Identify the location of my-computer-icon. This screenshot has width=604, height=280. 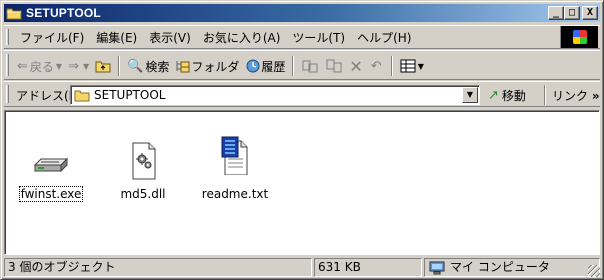
(437, 267).